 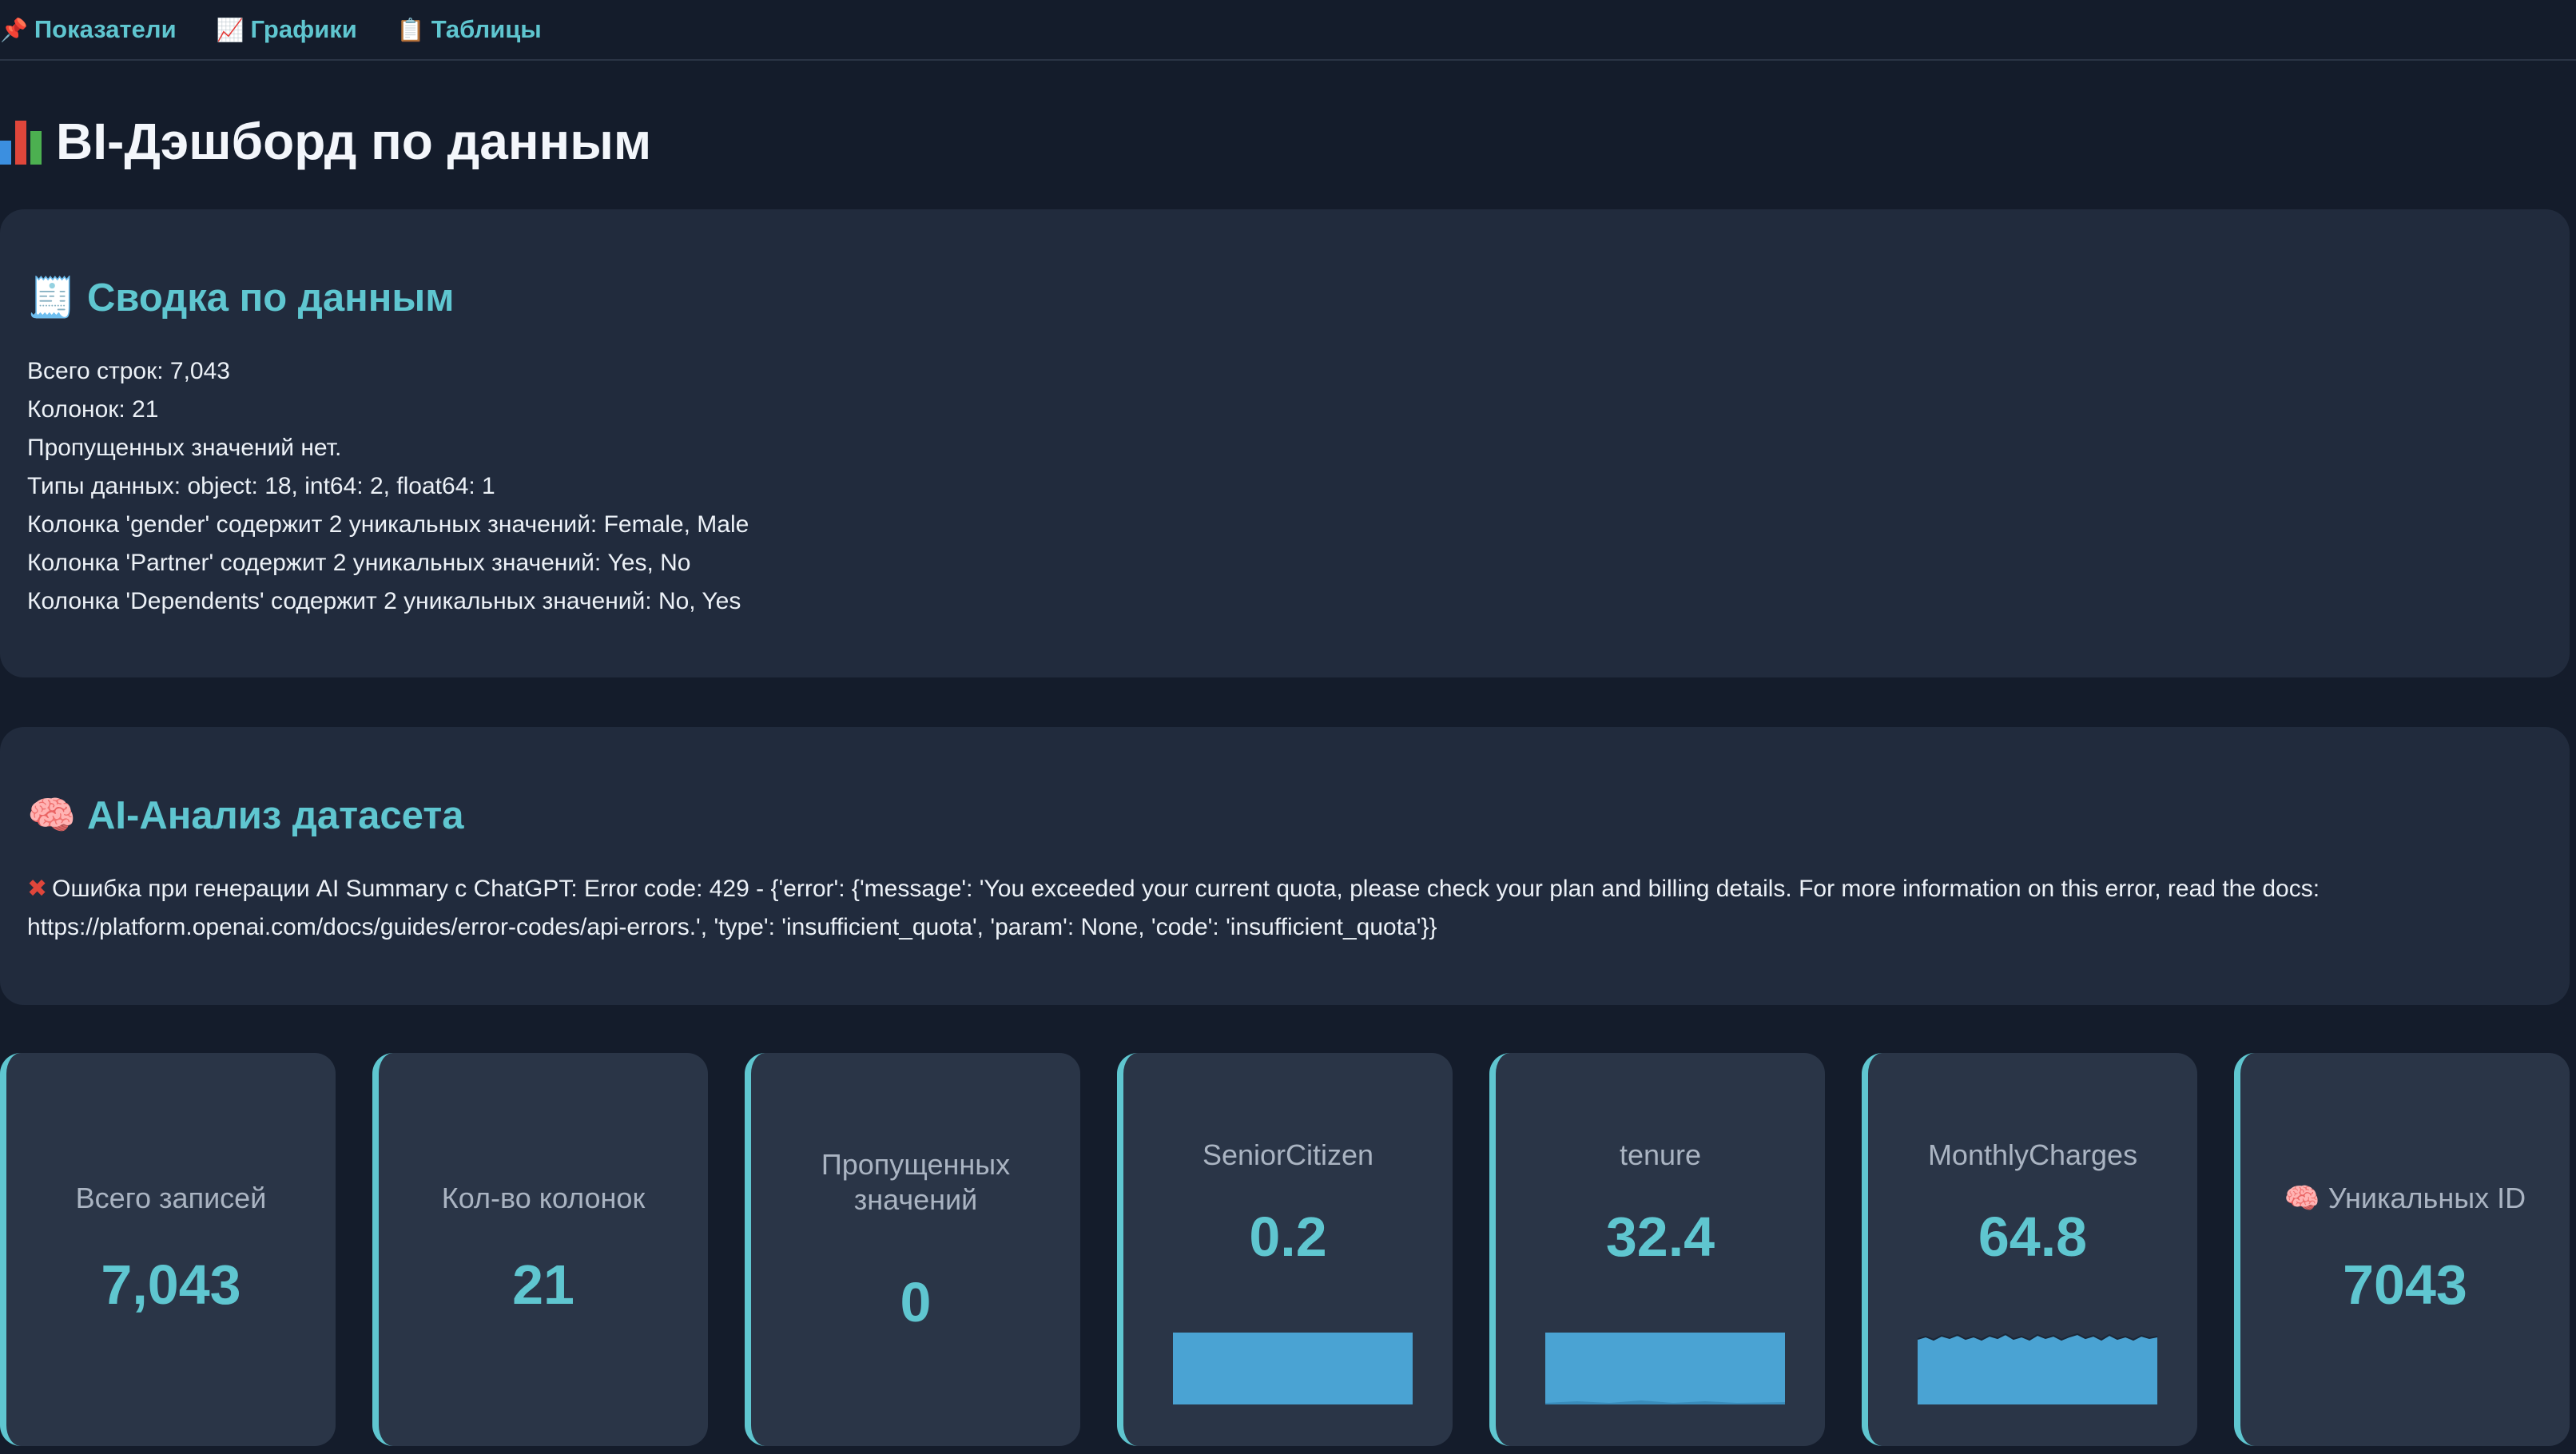 I want to click on top-nav: 📌 Показатели 📈 Графики 📋 Таблицы, so click(x=1288, y=31).